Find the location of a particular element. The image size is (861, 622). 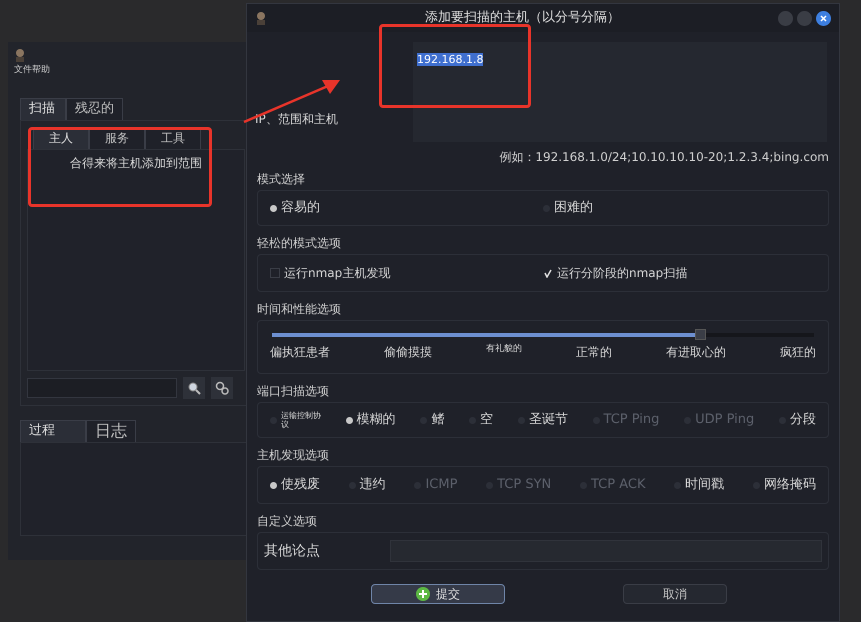

section-title: 时间和性能选项 is located at coordinates (299, 309).